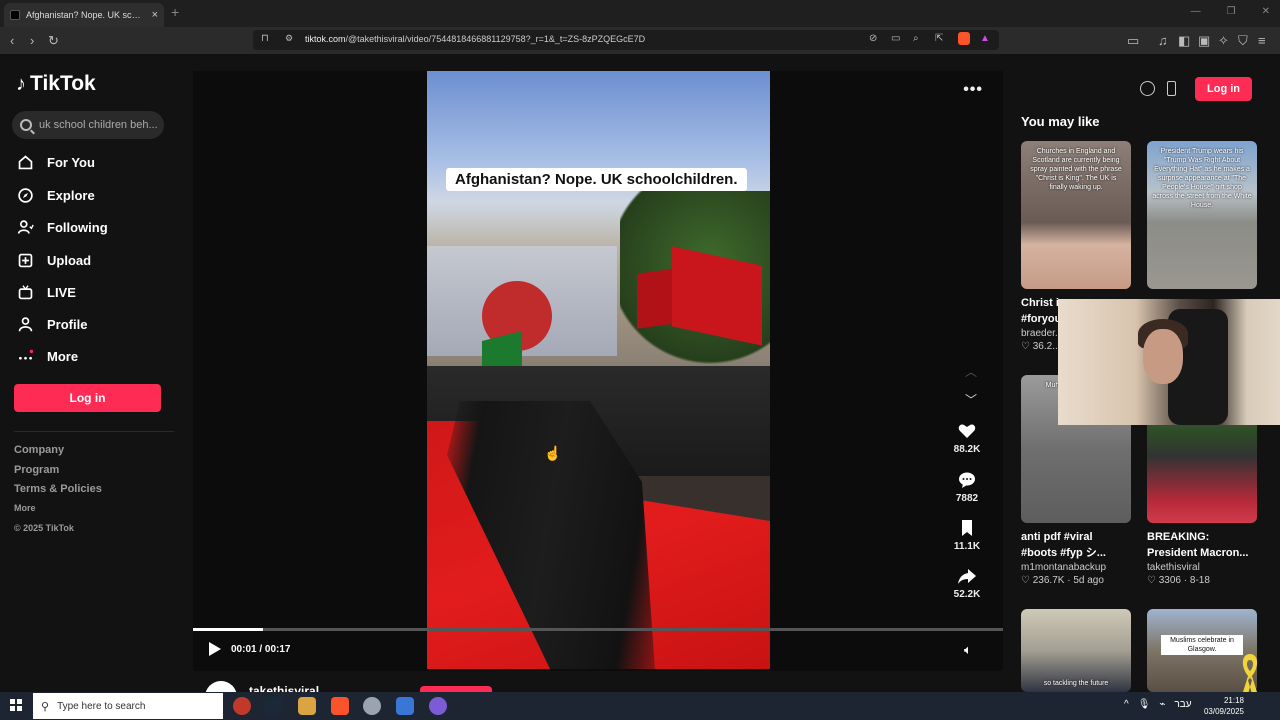 The image size is (1280, 720). I want to click on video-caption: Afghanistan? Nope. UK schoolchildren., so click(596, 179).